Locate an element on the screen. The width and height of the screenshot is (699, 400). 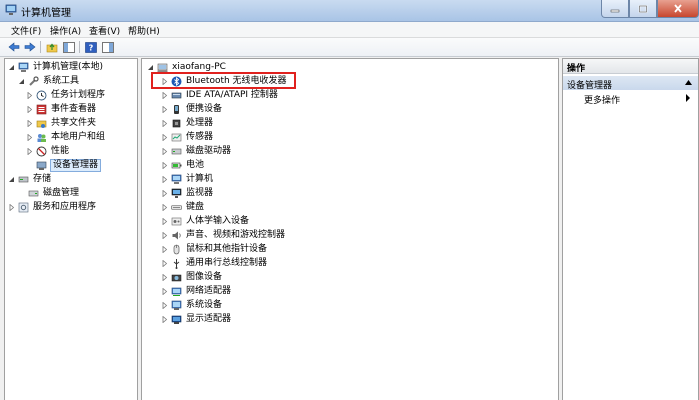
device-category-item: 便携设备 is located at coordinates (191, 109).